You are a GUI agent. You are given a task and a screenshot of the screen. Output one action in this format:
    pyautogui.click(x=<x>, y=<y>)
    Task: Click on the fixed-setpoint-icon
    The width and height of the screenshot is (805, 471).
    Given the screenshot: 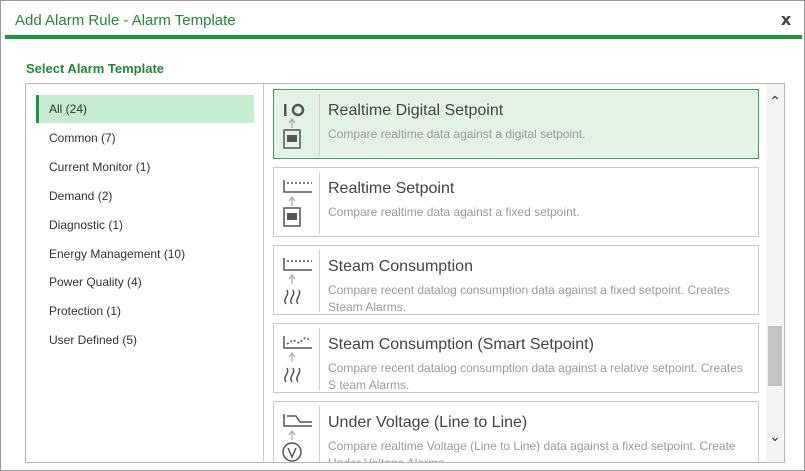 What is the action you would take?
    pyautogui.click(x=299, y=203)
    